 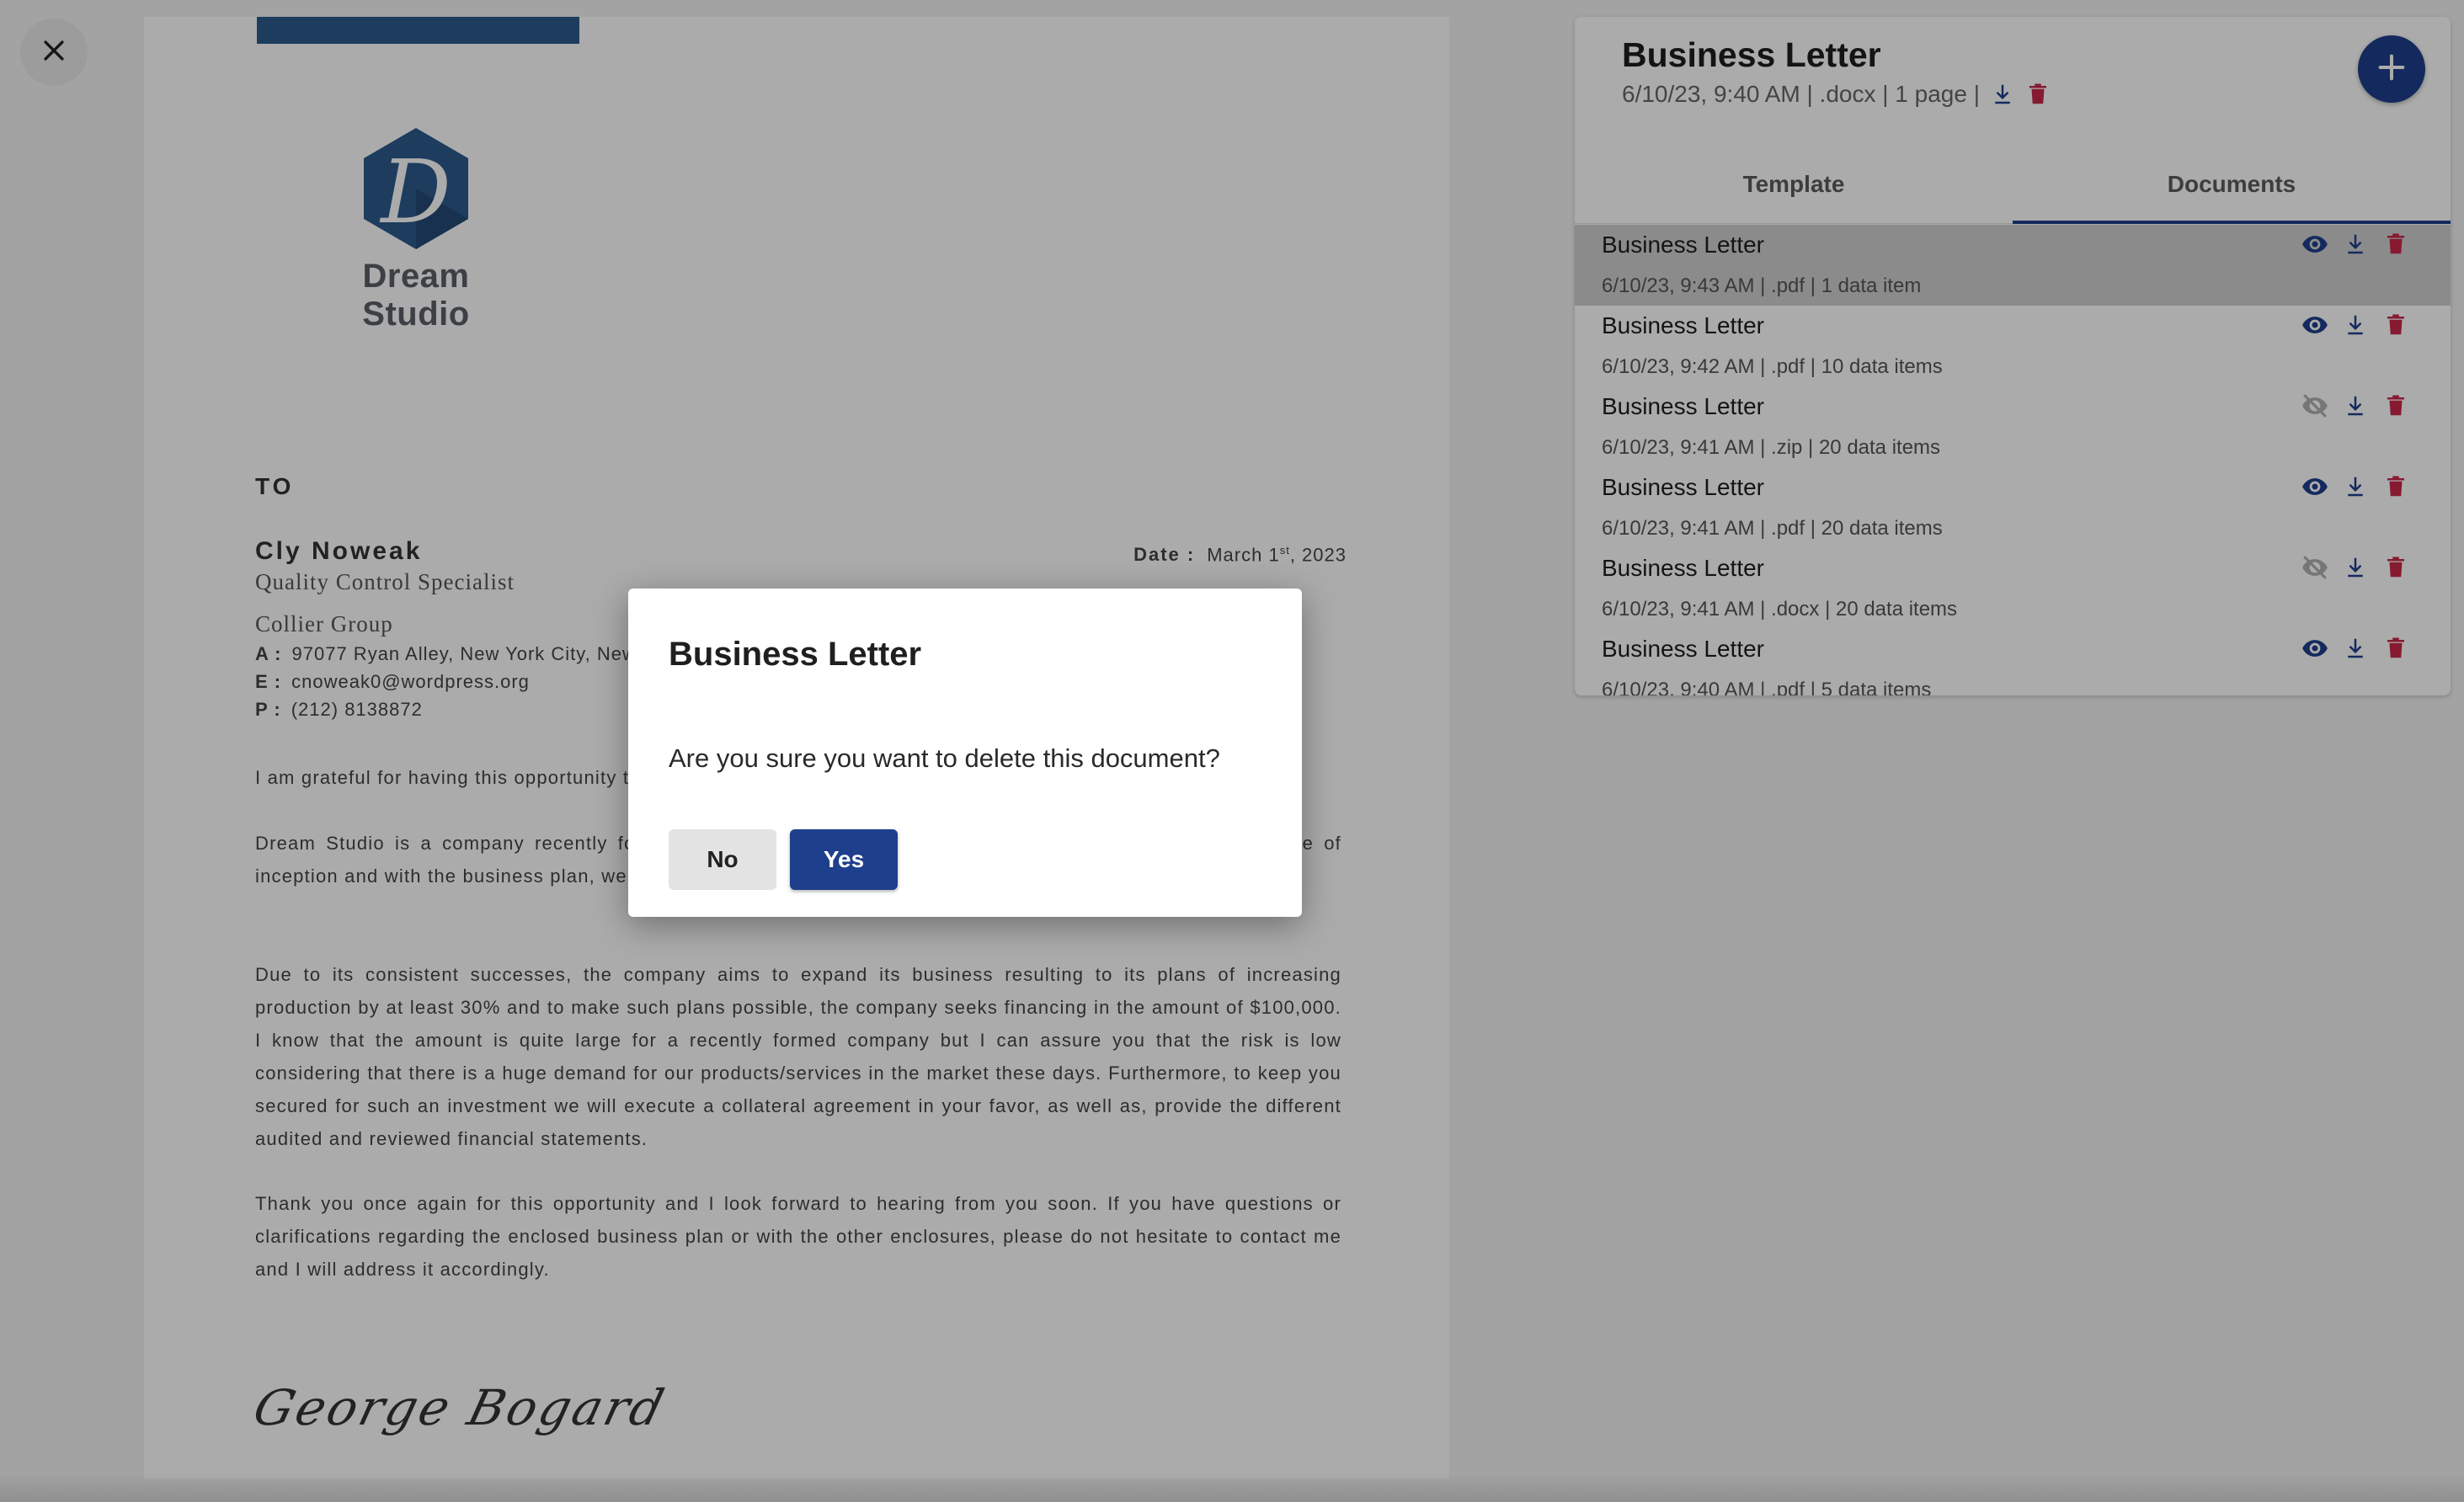 I want to click on no-button: No, so click(x=722, y=859).